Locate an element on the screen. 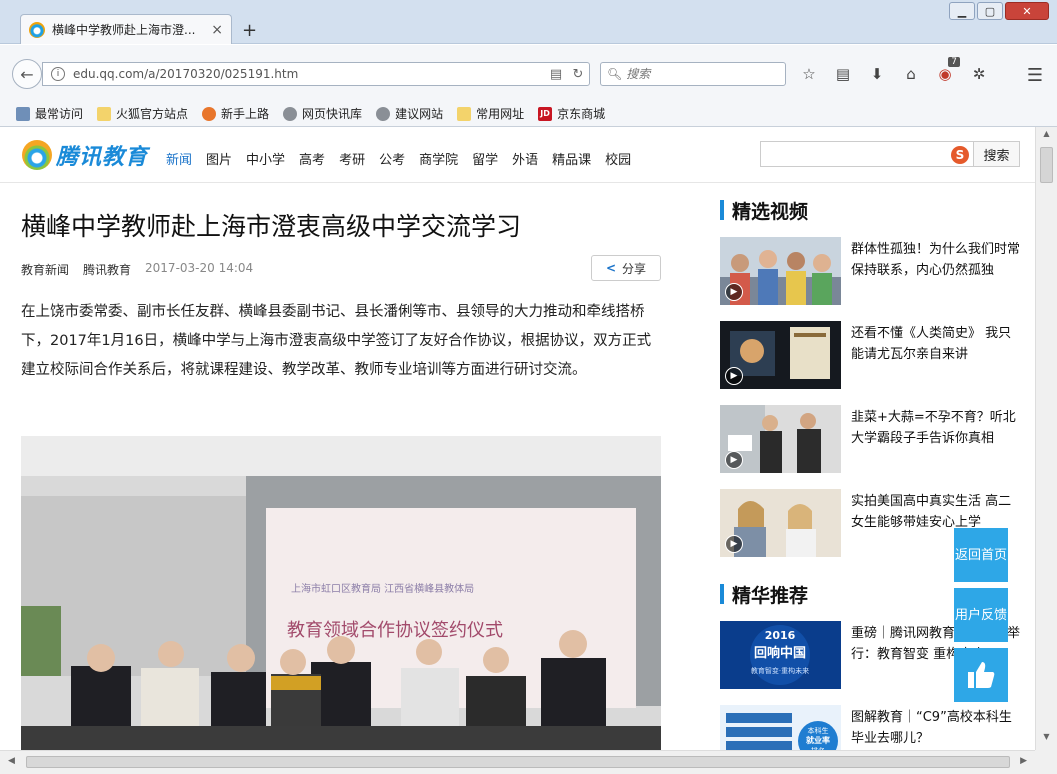 The width and height of the screenshot is (1057, 774). c9-employment-thumb: 本科生就业率排名 is located at coordinates (780, 727).